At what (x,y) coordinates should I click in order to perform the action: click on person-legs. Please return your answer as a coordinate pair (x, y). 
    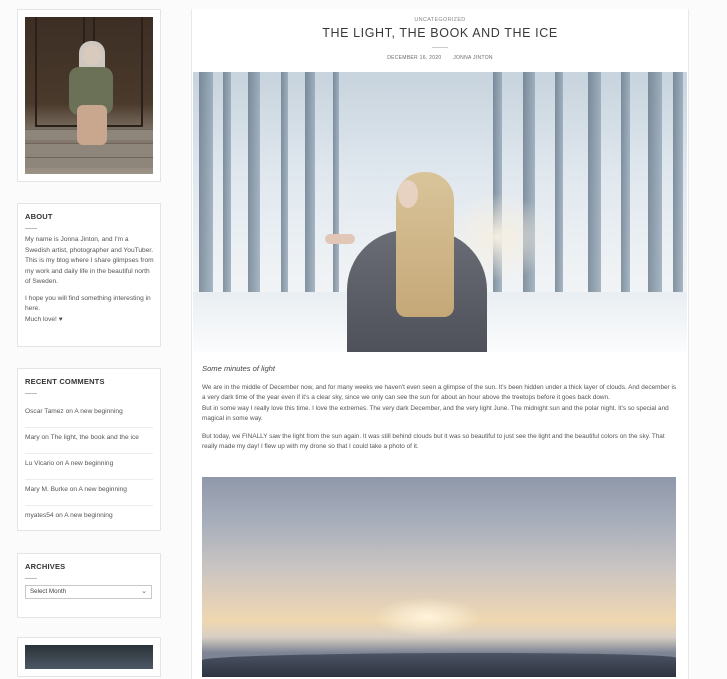
    Looking at the image, I should click on (92, 125).